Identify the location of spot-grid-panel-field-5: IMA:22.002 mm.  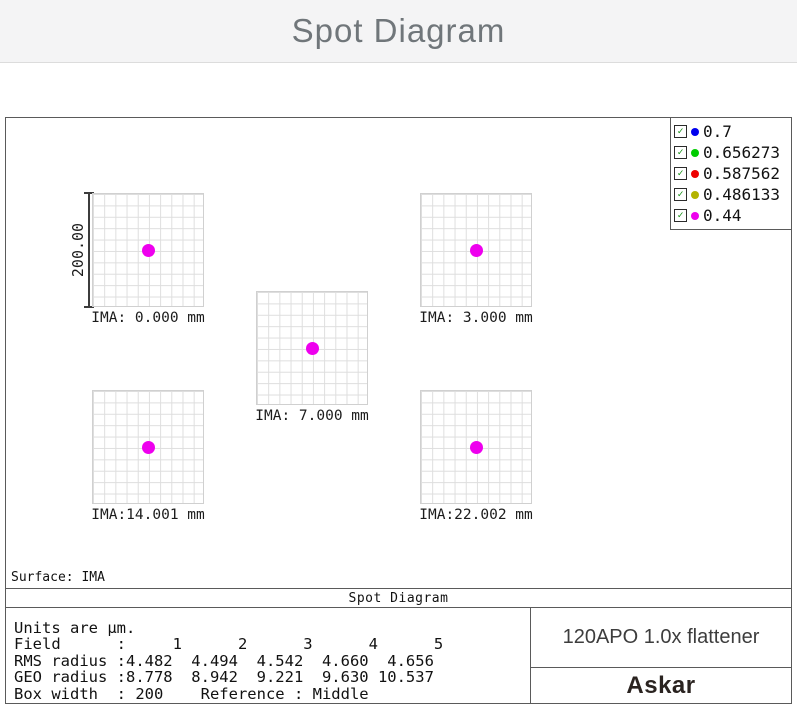
(476, 456).